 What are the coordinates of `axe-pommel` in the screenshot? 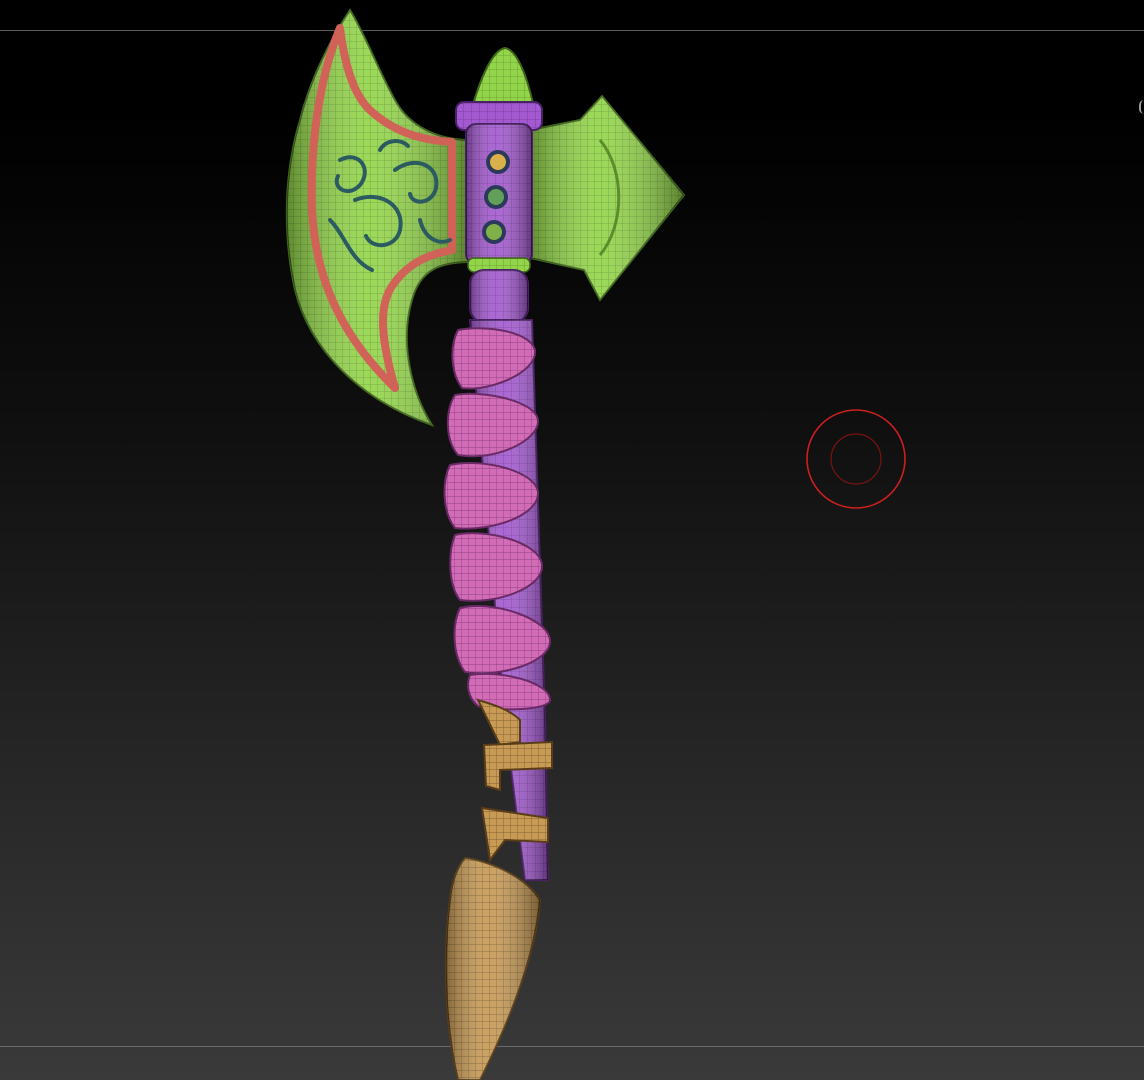 It's located at (493, 968).